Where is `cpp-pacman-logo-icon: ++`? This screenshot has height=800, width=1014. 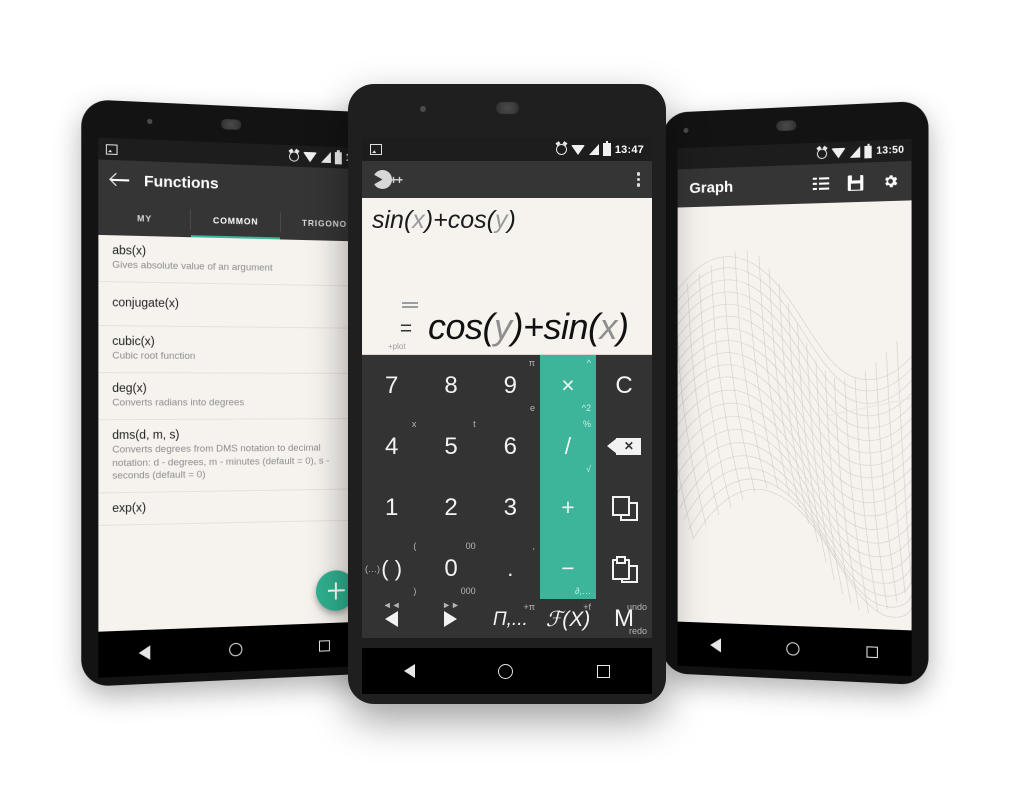 cpp-pacman-logo-icon: ++ is located at coordinates (388, 180).